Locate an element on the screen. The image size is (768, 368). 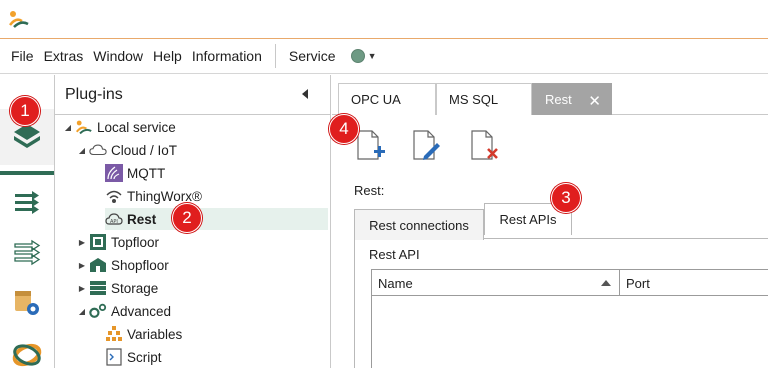
tree-item-topfloor: ▶ Topfloor is located at coordinates (118, 242).